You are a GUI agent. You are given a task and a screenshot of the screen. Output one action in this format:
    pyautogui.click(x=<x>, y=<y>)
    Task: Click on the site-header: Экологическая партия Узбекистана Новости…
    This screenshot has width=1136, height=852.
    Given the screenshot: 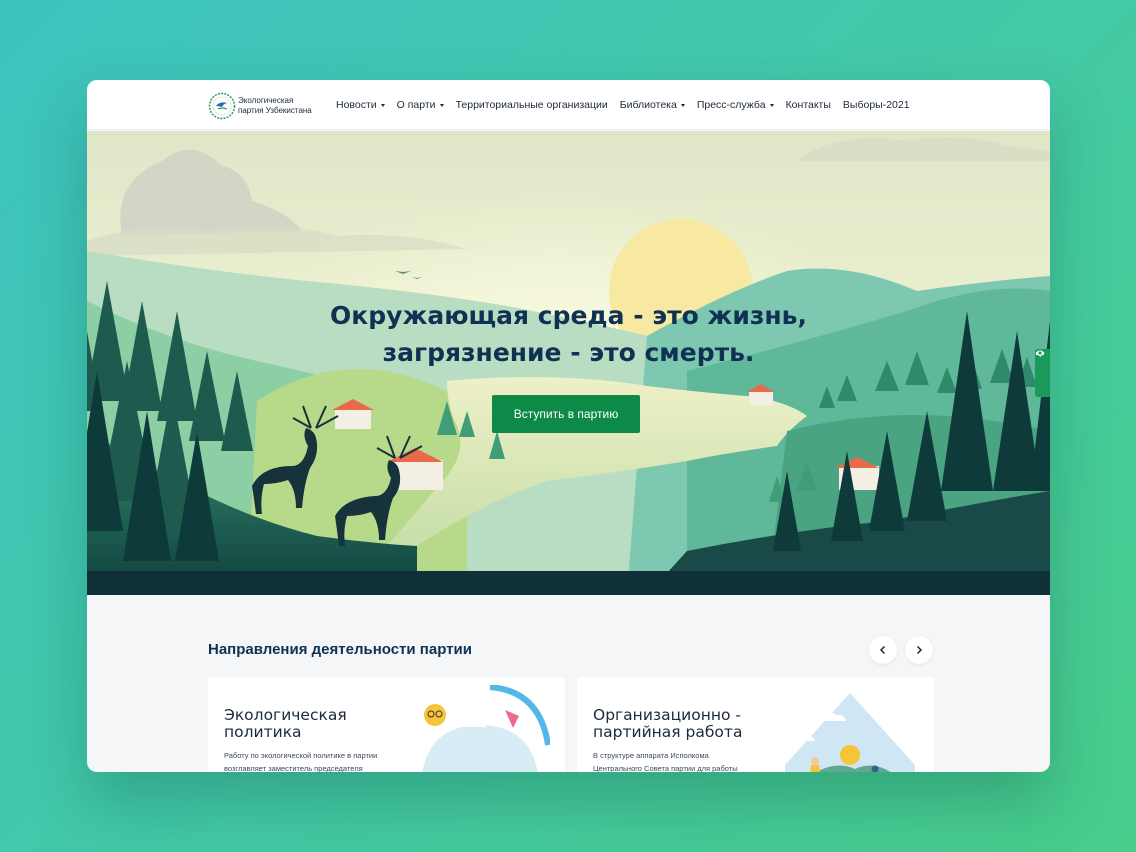 What is the action you would take?
    pyautogui.click(x=568, y=105)
    